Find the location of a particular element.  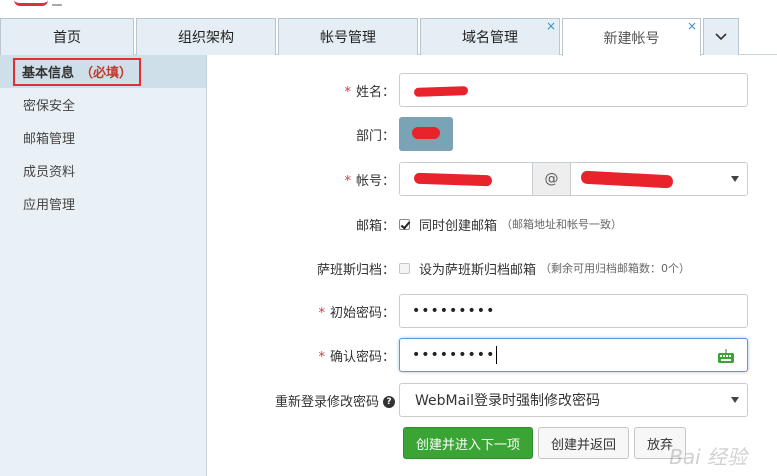

question-circle-icon: ? is located at coordinates (389, 402).